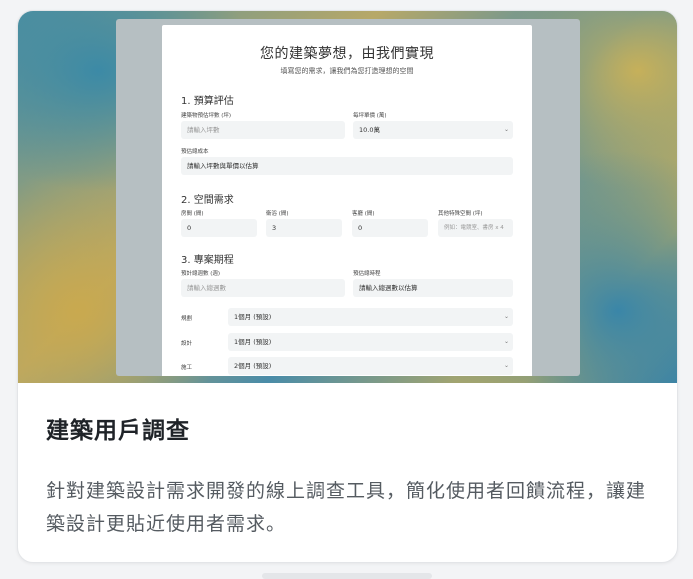 This screenshot has width=693, height=579. What do you see at coordinates (187, 344) in the screenshot?
I see `phase-label-design: 設計` at bounding box center [187, 344].